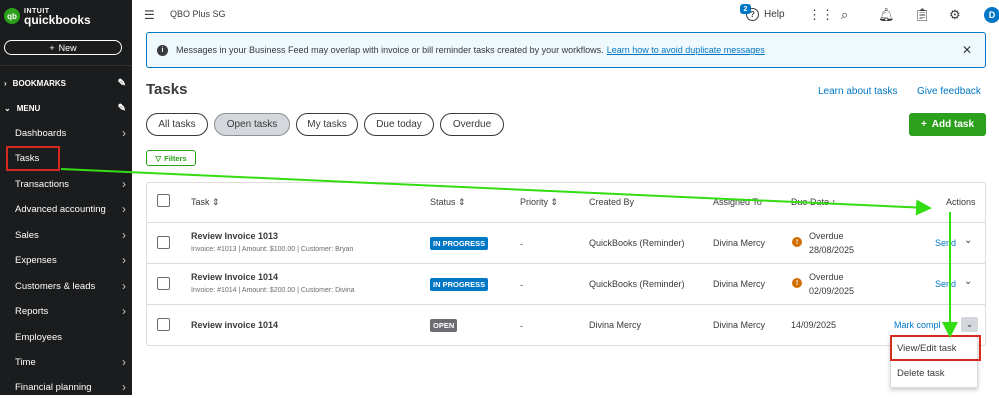 Image resolution: width=999 pixels, height=398 pixels. Describe the element at coordinates (737, 202) in the screenshot. I see `column-header-assigned-to: Assigned To` at that location.